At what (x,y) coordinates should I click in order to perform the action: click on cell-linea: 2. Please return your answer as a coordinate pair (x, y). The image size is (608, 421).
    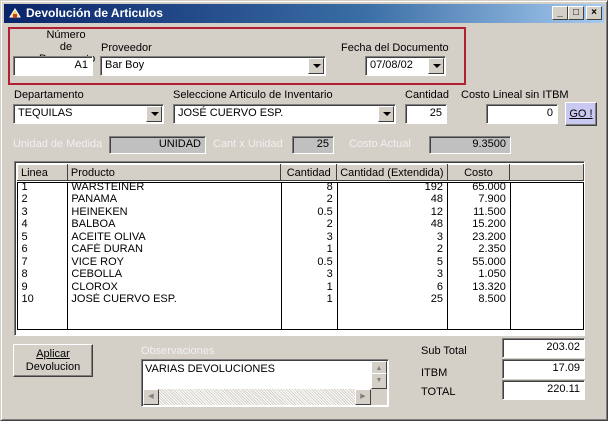
    Looking at the image, I should click on (24, 199).